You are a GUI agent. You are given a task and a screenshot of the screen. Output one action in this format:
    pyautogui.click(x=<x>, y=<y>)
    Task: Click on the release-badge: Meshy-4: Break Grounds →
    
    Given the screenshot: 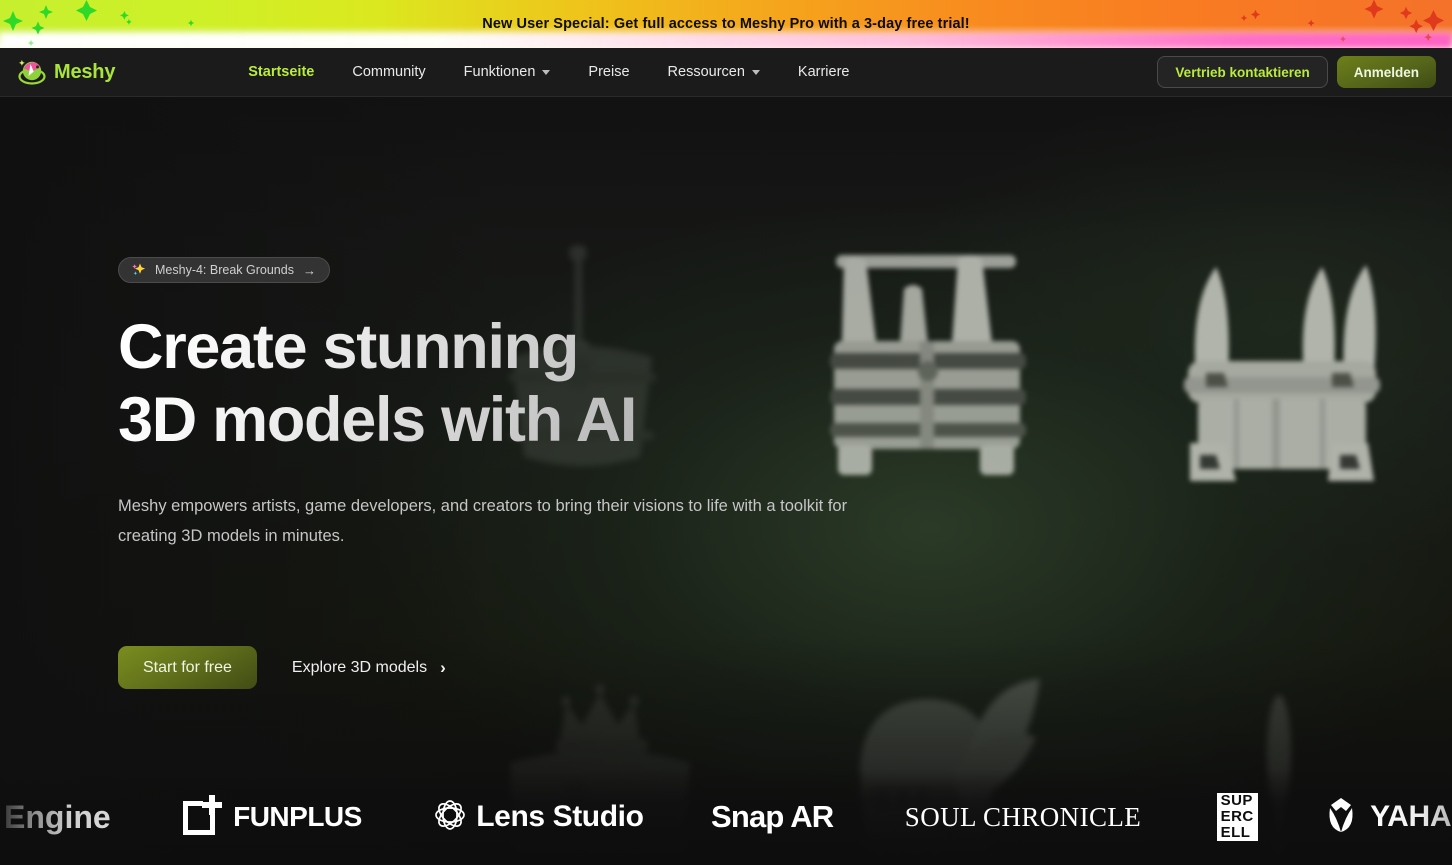 What is the action you would take?
    pyautogui.click(x=224, y=270)
    